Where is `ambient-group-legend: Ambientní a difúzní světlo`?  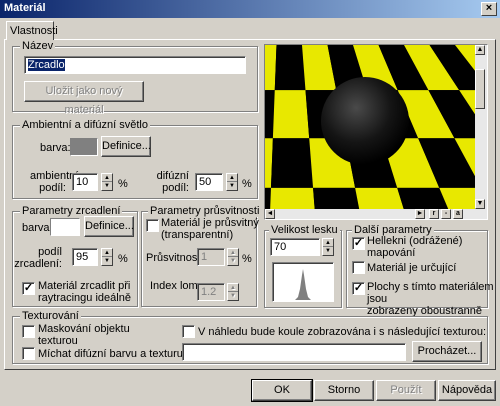 ambient-group-legend: Ambientní a difúzní světlo is located at coordinates (85, 125).